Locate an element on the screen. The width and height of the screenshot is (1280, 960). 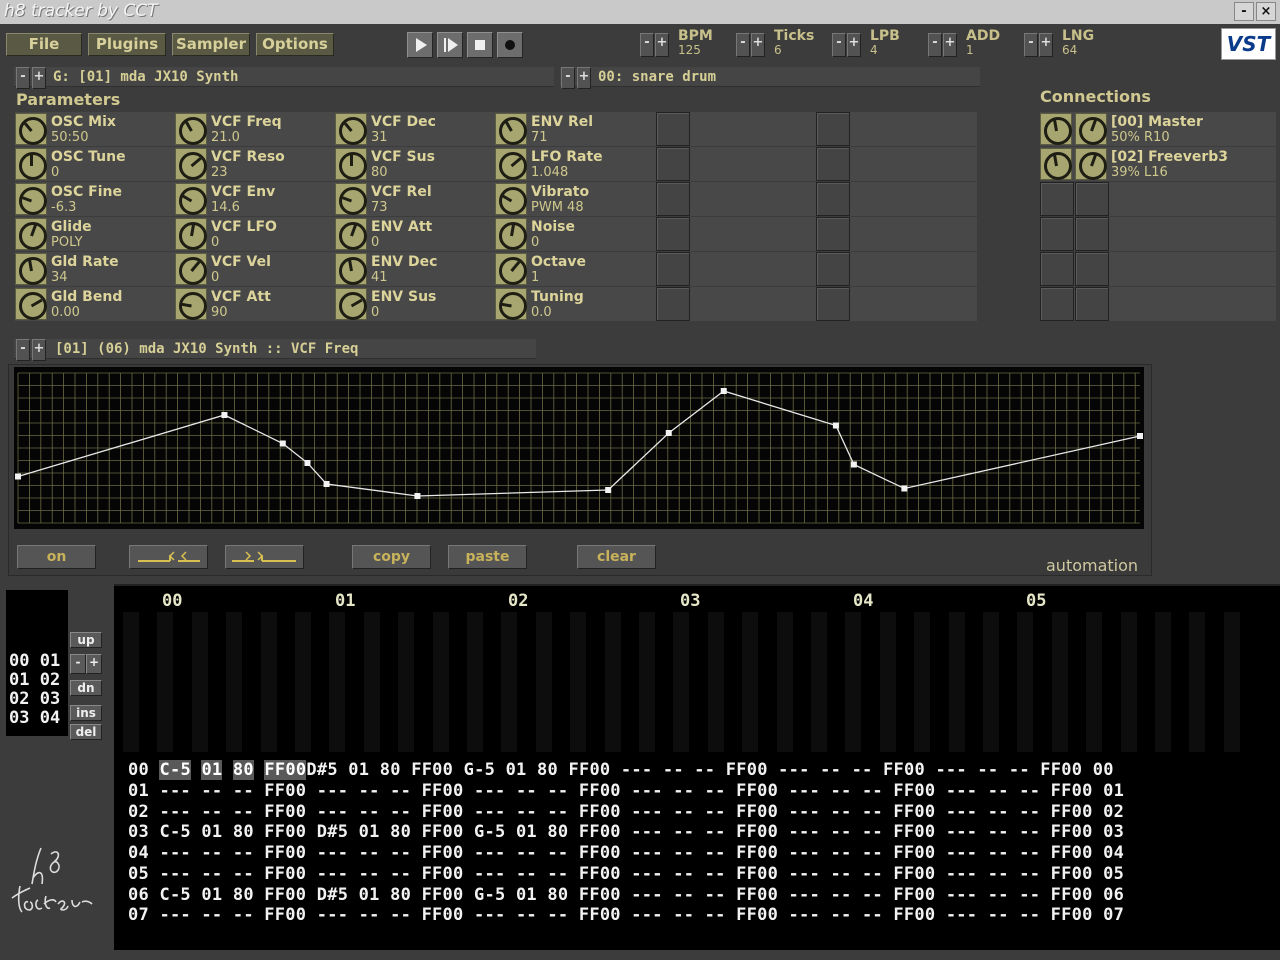
close-button: × is located at coordinates (1266, 11).